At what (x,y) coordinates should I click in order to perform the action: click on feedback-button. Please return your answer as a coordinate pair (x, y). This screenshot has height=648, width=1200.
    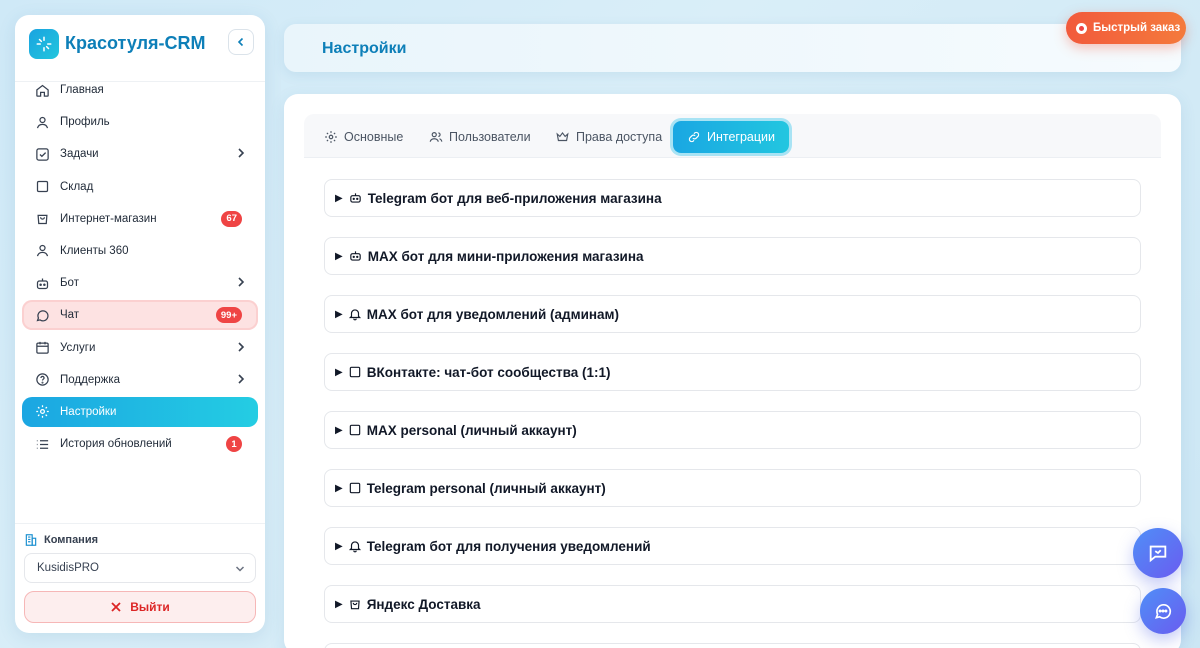
    Looking at the image, I should click on (1158, 553).